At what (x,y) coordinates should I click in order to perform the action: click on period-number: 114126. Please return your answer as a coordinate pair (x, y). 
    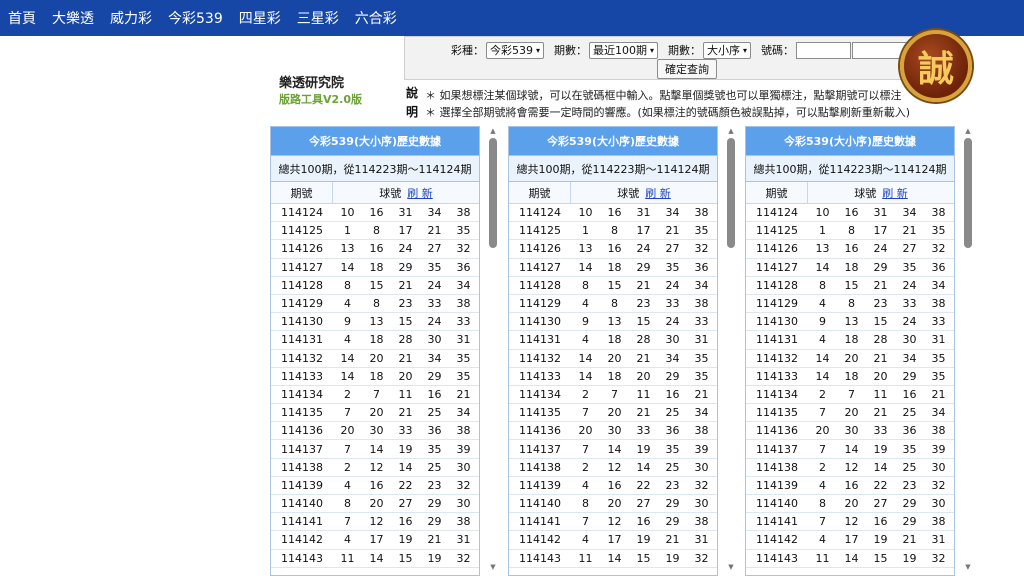
    Looking at the image, I should click on (540, 248).